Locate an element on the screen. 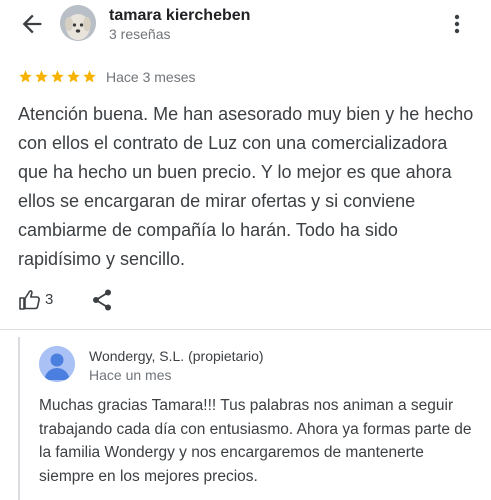  divider is located at coordinates (245, 329).